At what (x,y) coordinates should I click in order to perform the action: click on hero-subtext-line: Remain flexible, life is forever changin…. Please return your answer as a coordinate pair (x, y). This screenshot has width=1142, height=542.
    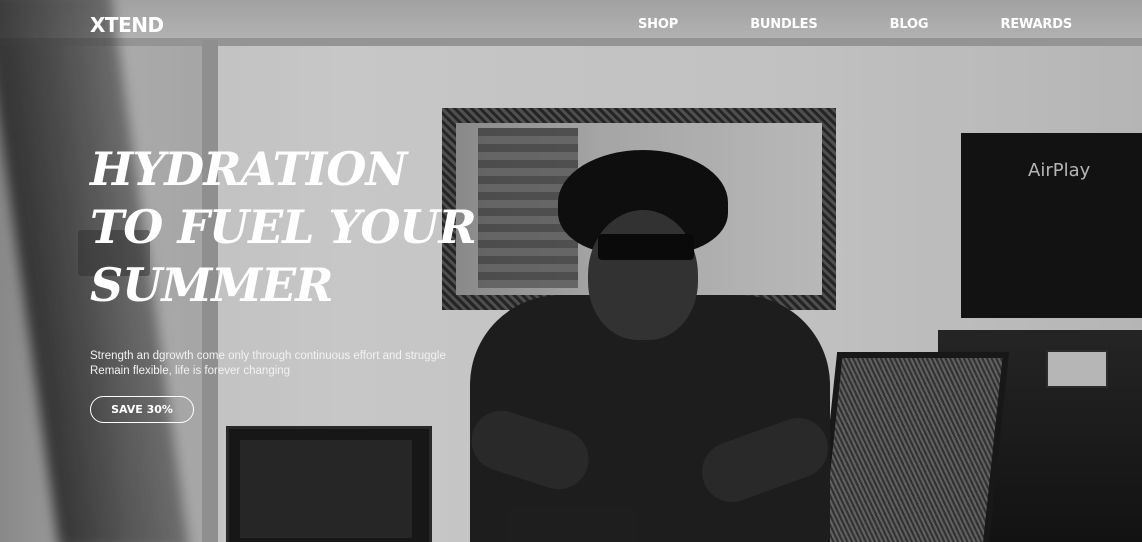
    Looking at the image, I should click on (190, 370).